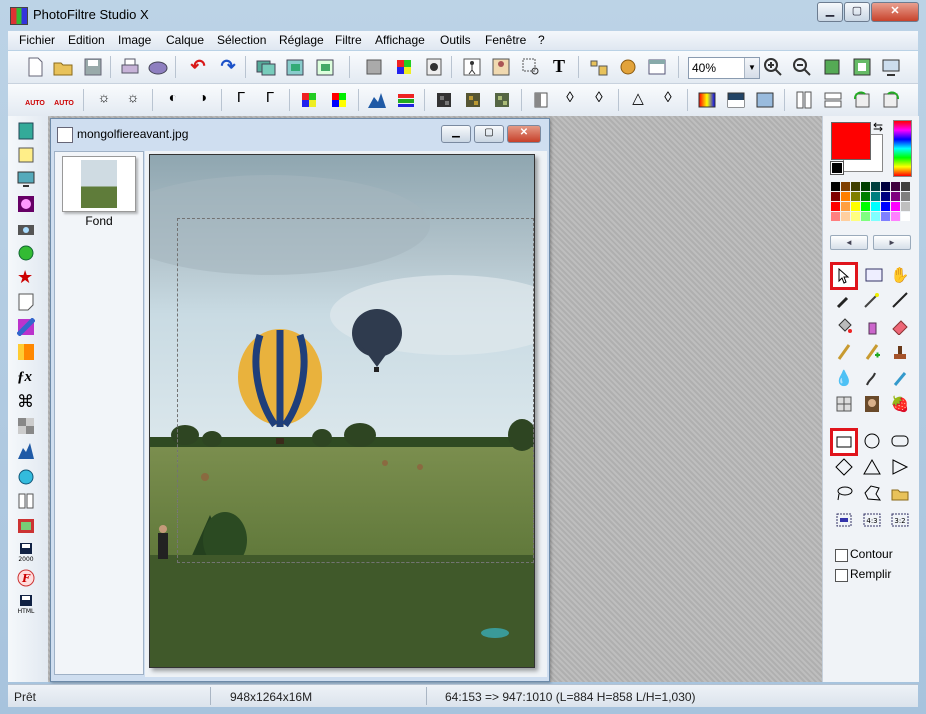  What do you see at coordinates (872, 300) in the screenshot?
I see `magic-wand-icon` at bounding box center [872, 300].